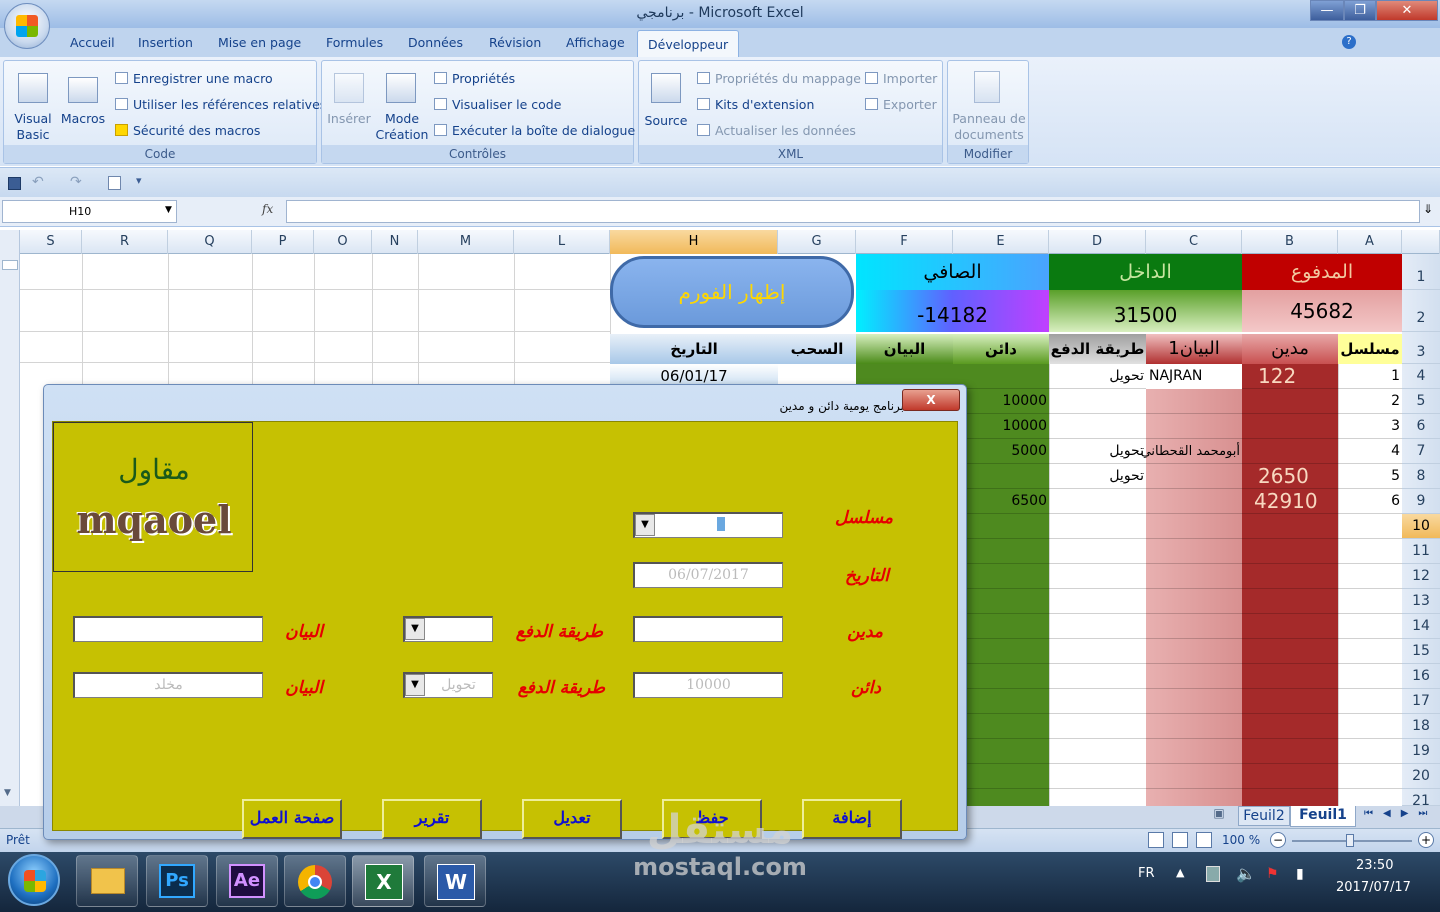  I want to click on row-header: 5, so click(1421, 401).